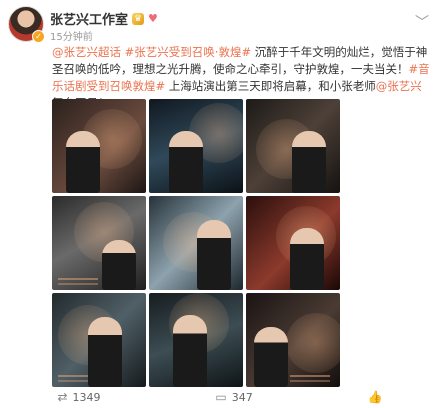 This screenshot has height=408, width=440. I want to click on post-time: 15分钟前, so click(71, 35).